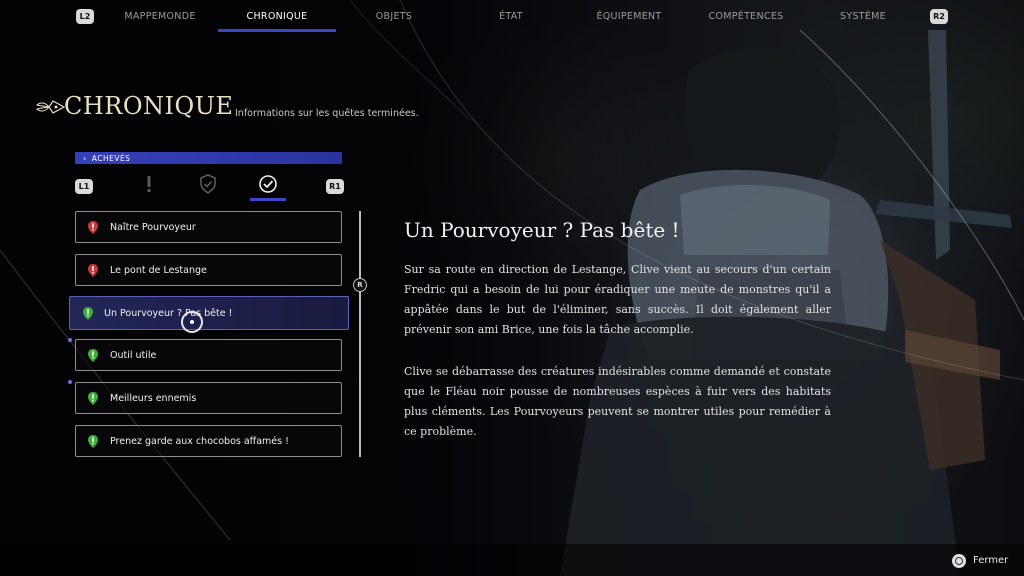 The width and height of the screenshot is (1024, 576). I want to click on tab-chronique: CHRONIQUE, so click(277, 16).